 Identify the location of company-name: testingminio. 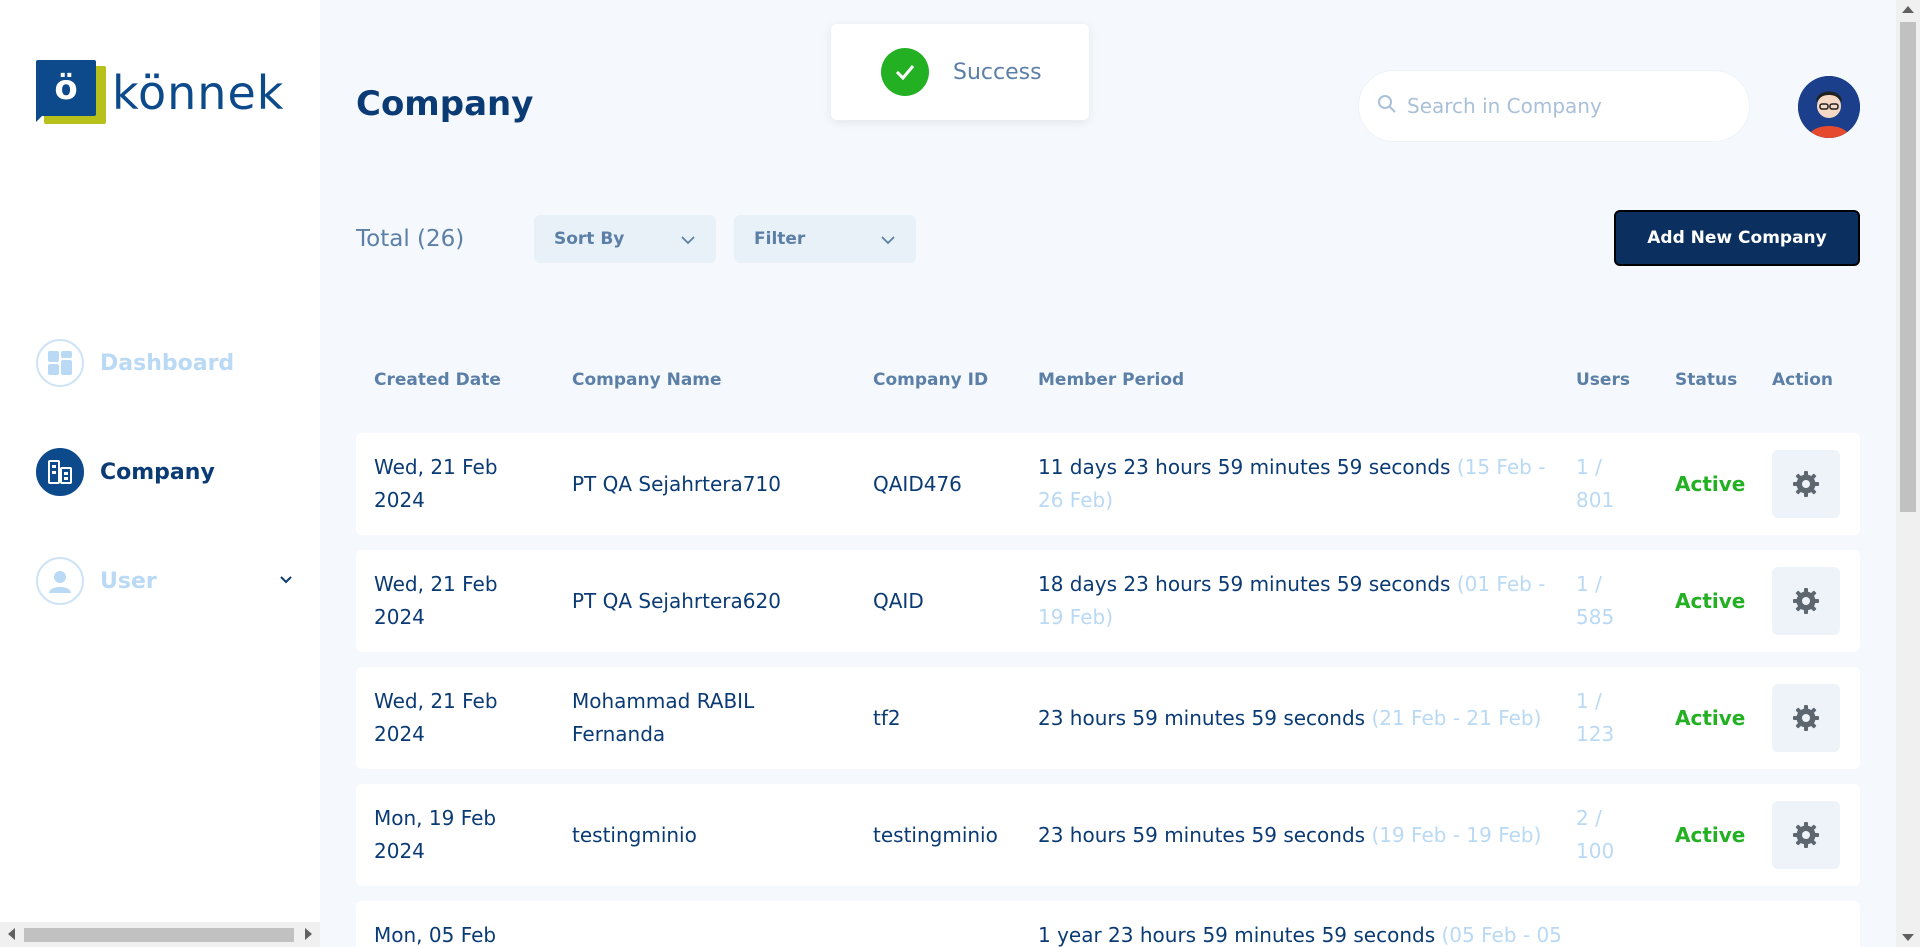
(634, 835).